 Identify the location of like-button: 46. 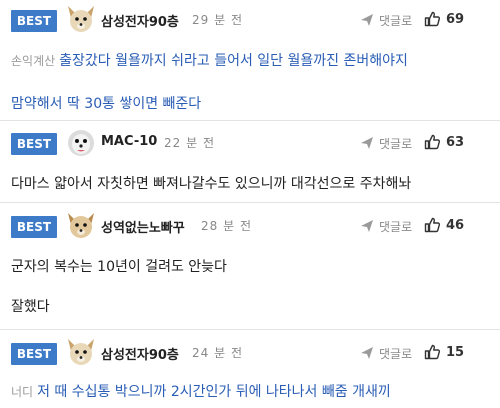
(444, 225).